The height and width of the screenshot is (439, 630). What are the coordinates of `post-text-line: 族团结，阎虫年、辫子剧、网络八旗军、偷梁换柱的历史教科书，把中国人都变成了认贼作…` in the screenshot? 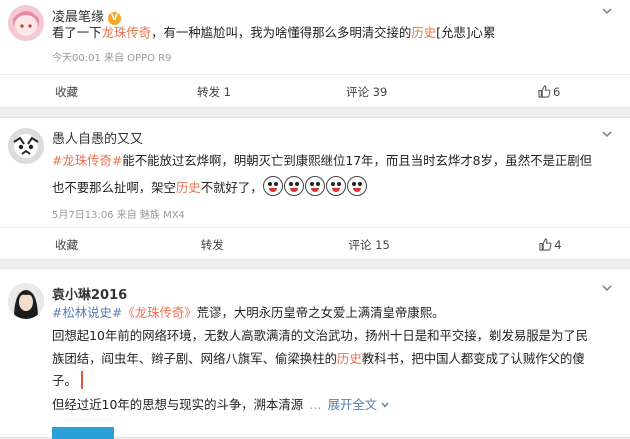 It's located at (318, 358).